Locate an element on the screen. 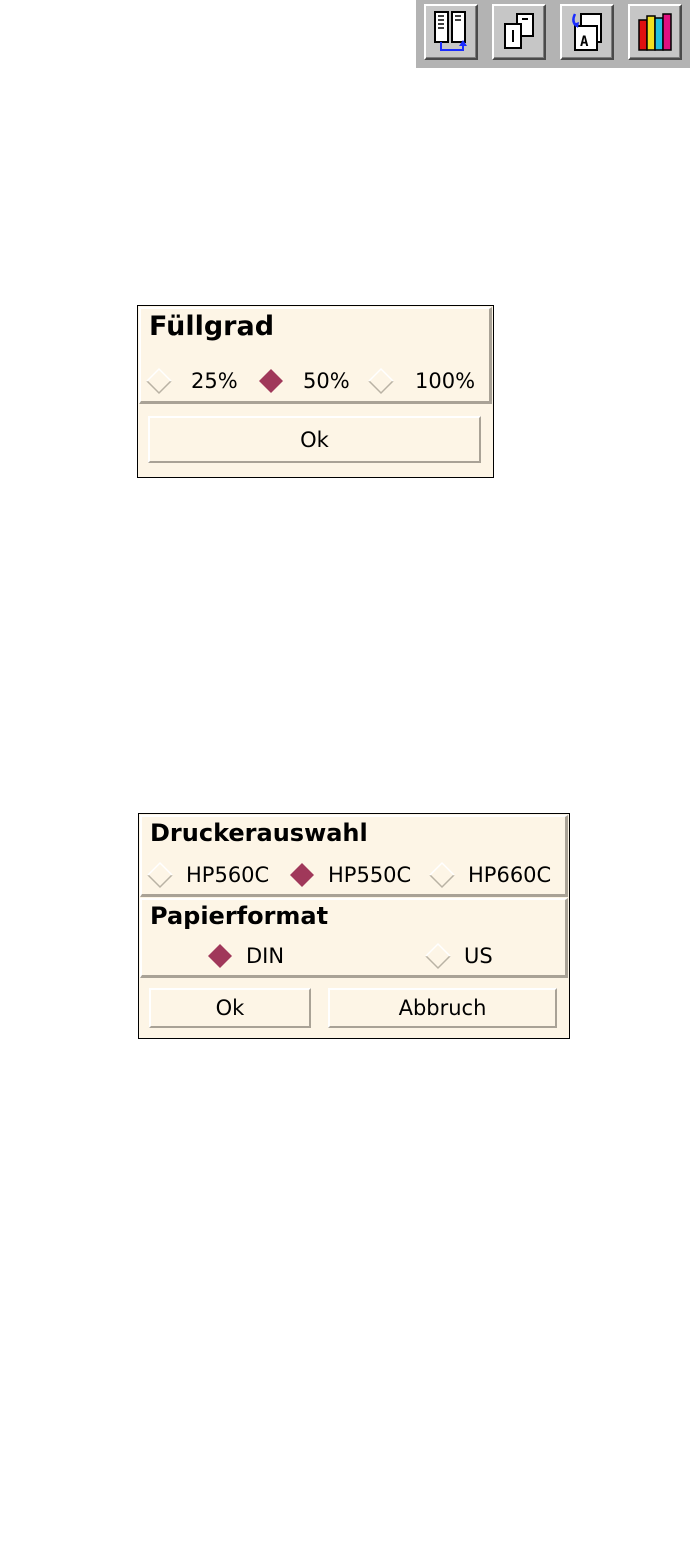 The height and width of the screenshot is (1560, 690). option-100-radio: 100% is located at coordinates (421, 381).